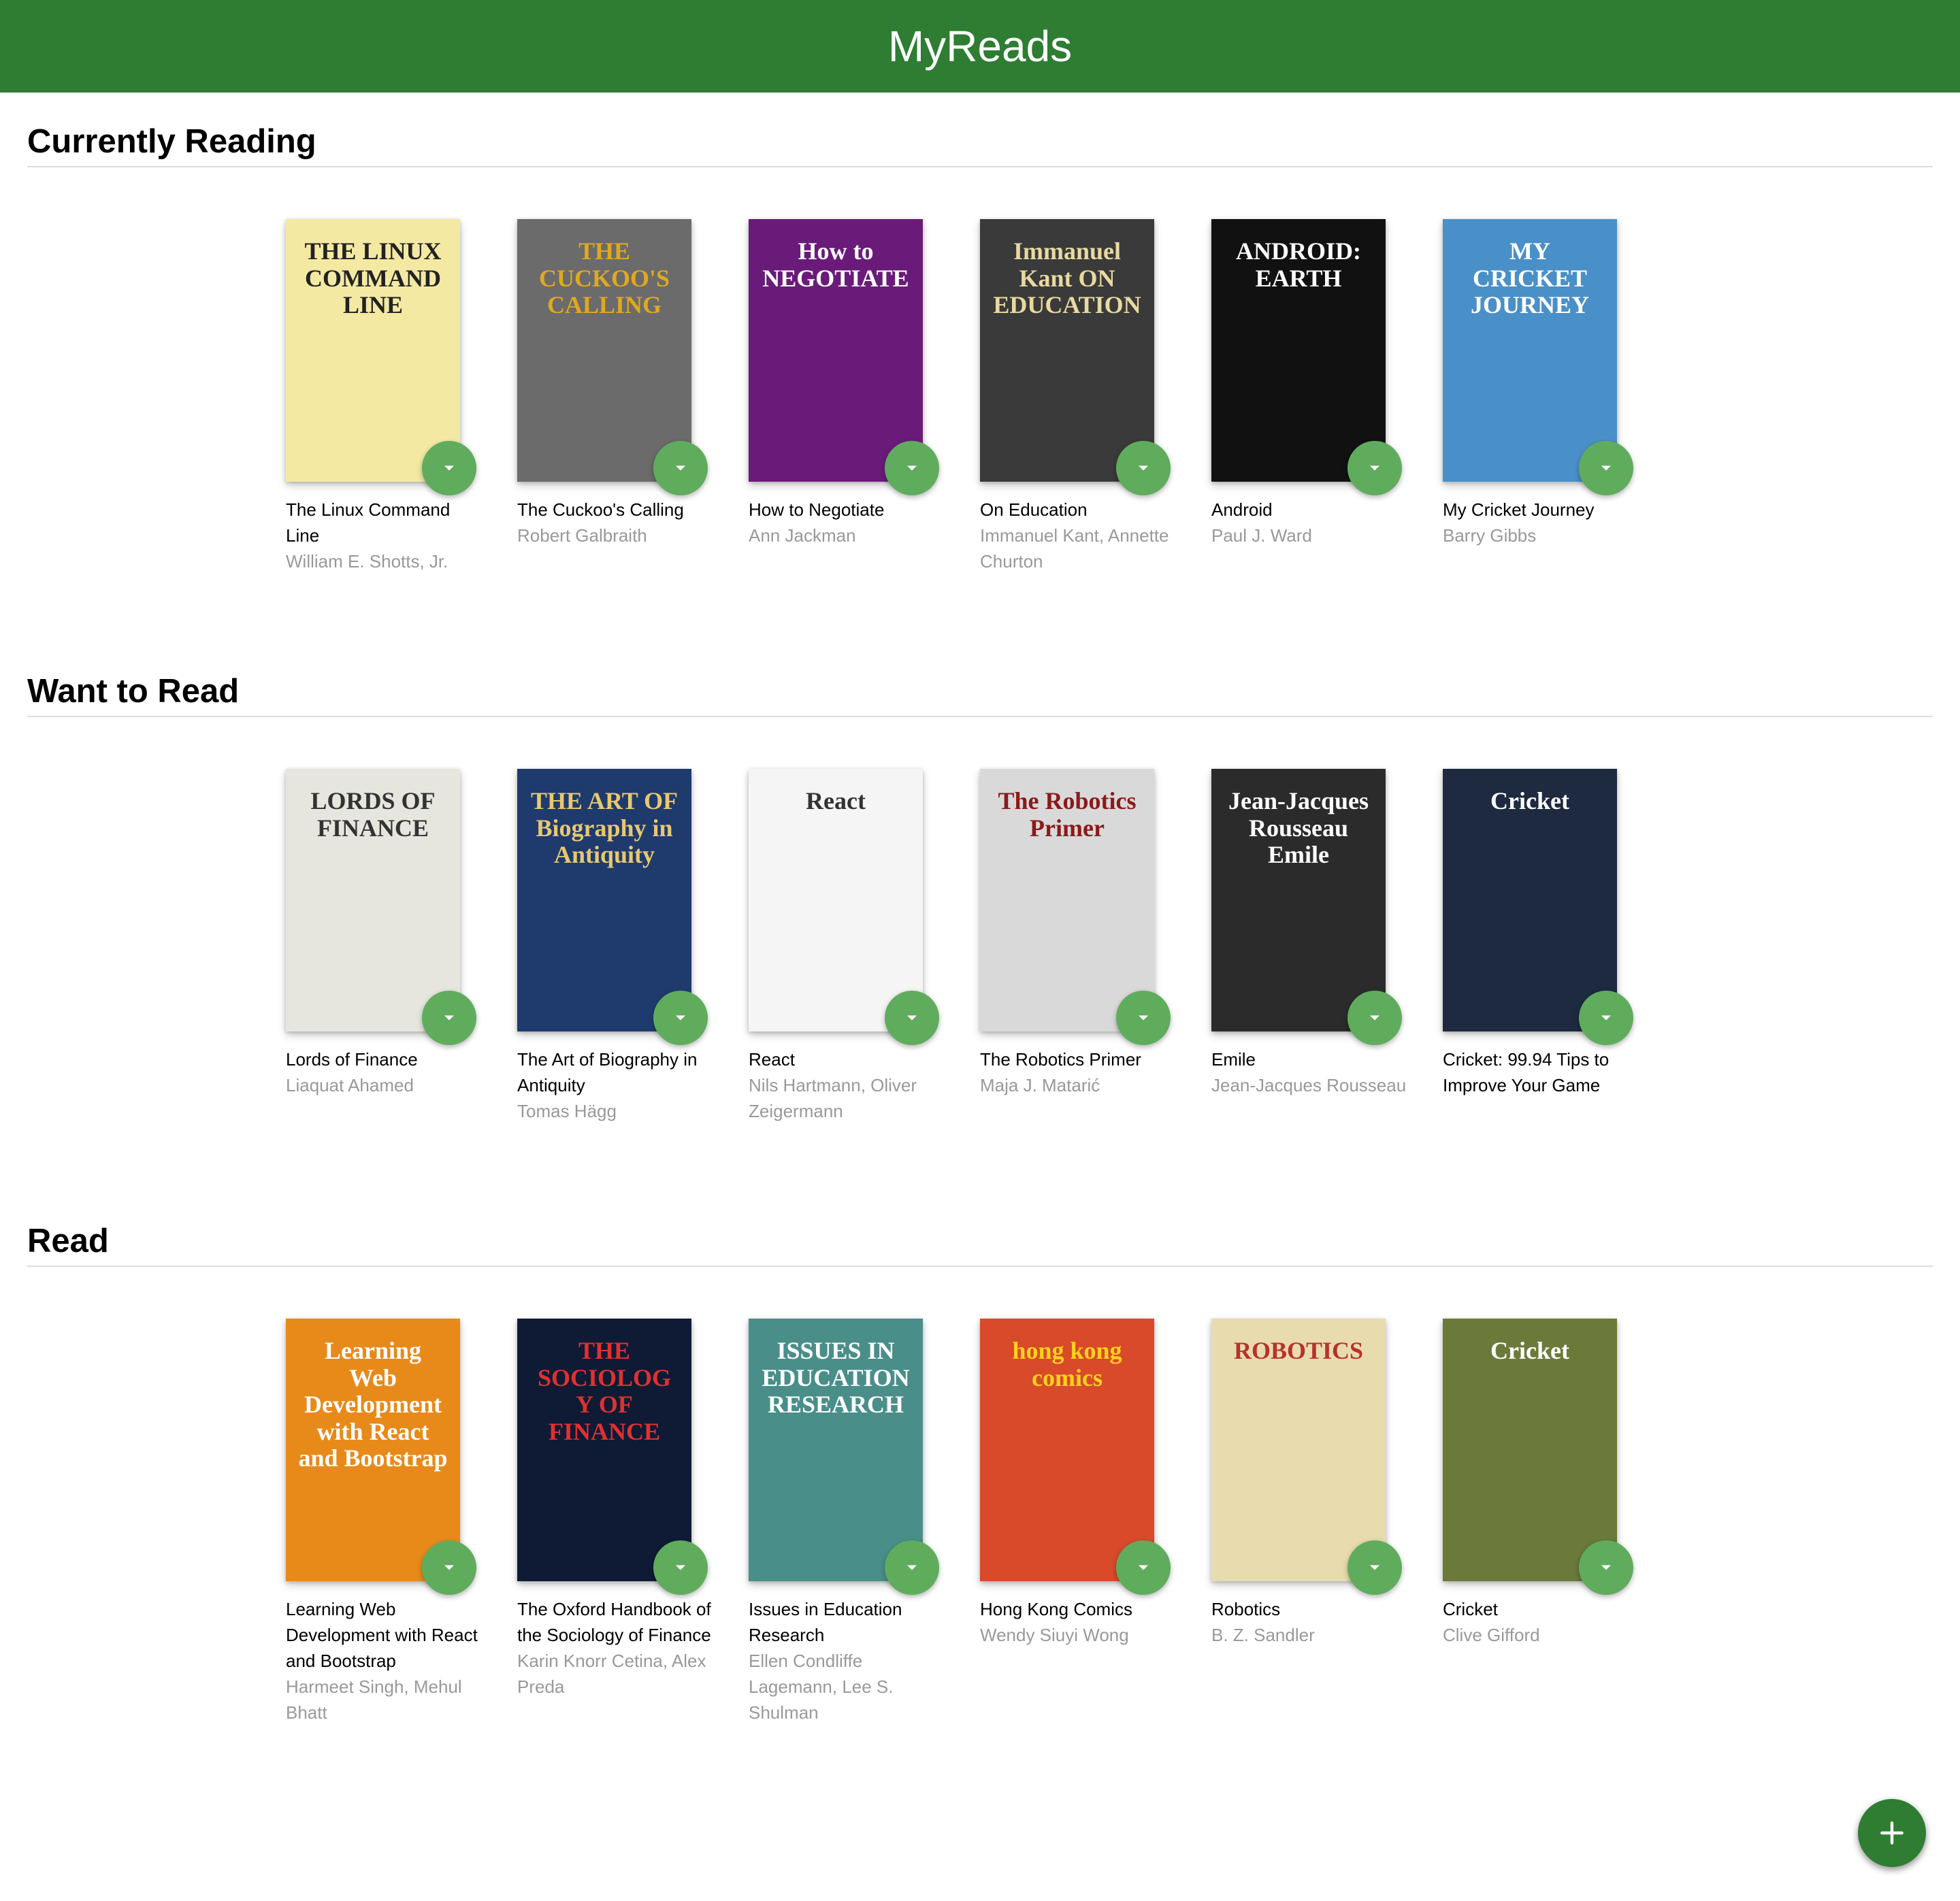 The image size is (1960, 1901). What do you see at coordinates (604, 1450) in the screenshot?
I see `book-cover: THE SOCIOLOGY OF FINANCE` at bounding box center [604, 1450].